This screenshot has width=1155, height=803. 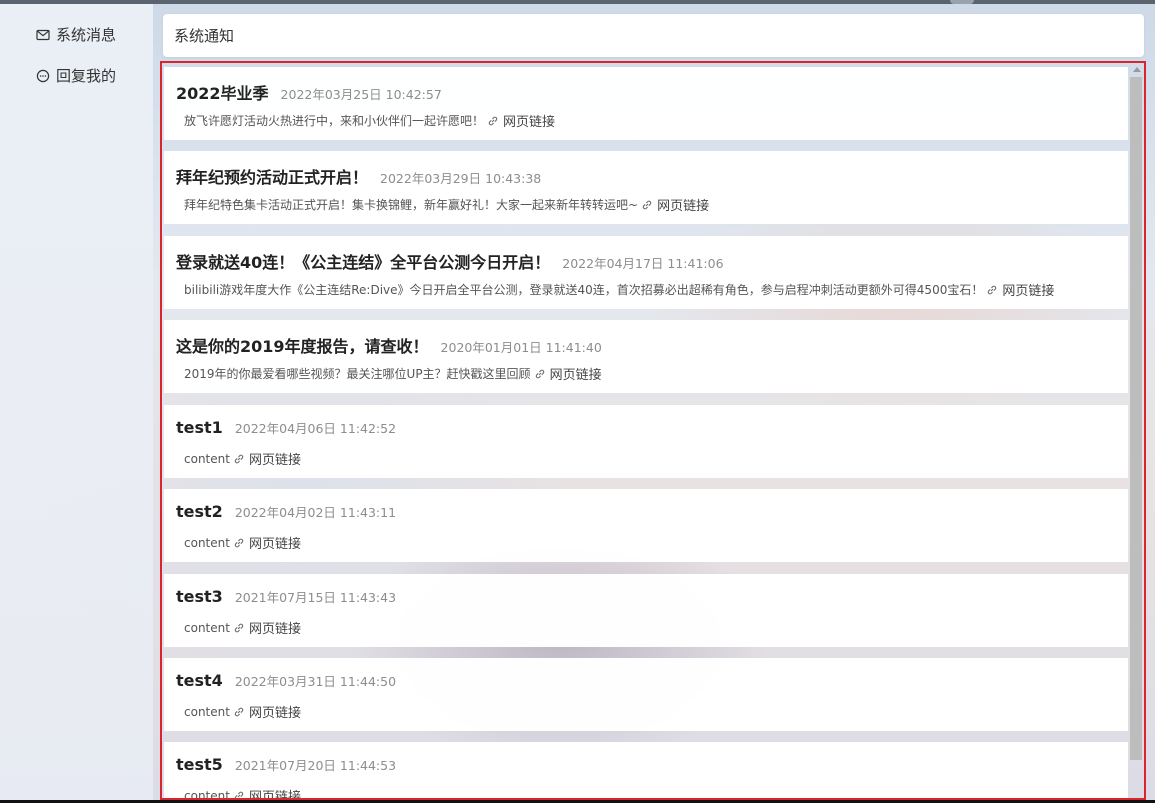 I want to click on message-time: 2022年04月17日 11:41:06, so click(x=643, y=263).